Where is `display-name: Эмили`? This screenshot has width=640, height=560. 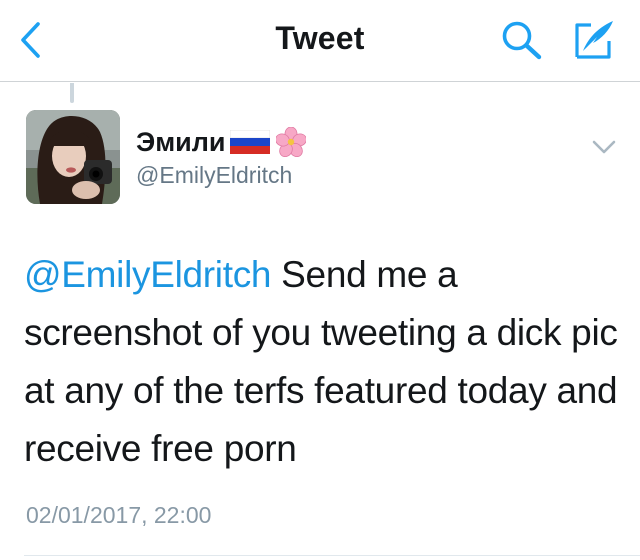 display-name: Эмили is located at coordinates (181, 141).